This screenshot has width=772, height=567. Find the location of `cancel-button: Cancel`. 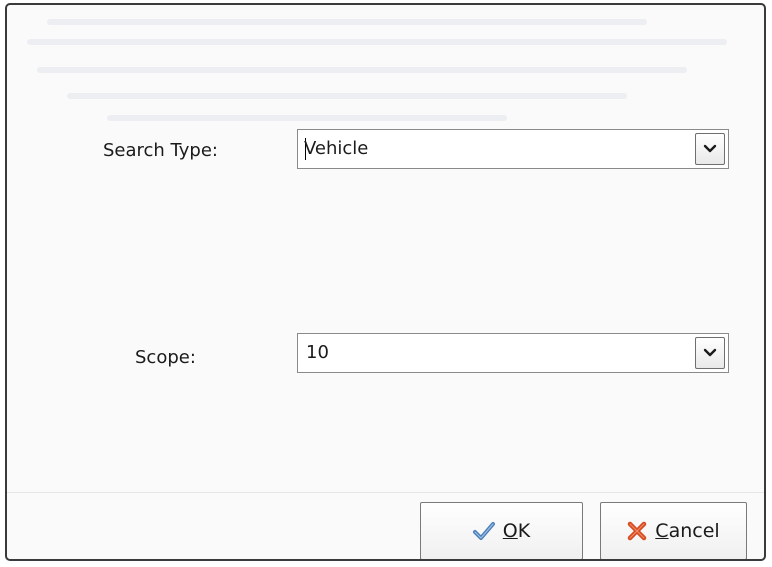

cancel-button: Cancel is located at coordinates (673, 530).